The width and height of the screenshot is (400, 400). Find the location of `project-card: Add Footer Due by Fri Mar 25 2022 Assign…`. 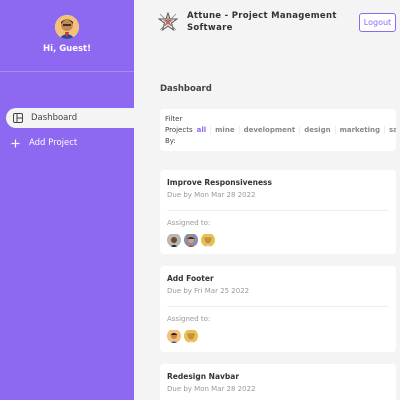

project-card: Add Footer Due by Fri Mar 25 2022 Assign… is located at coordinates (278, 309).